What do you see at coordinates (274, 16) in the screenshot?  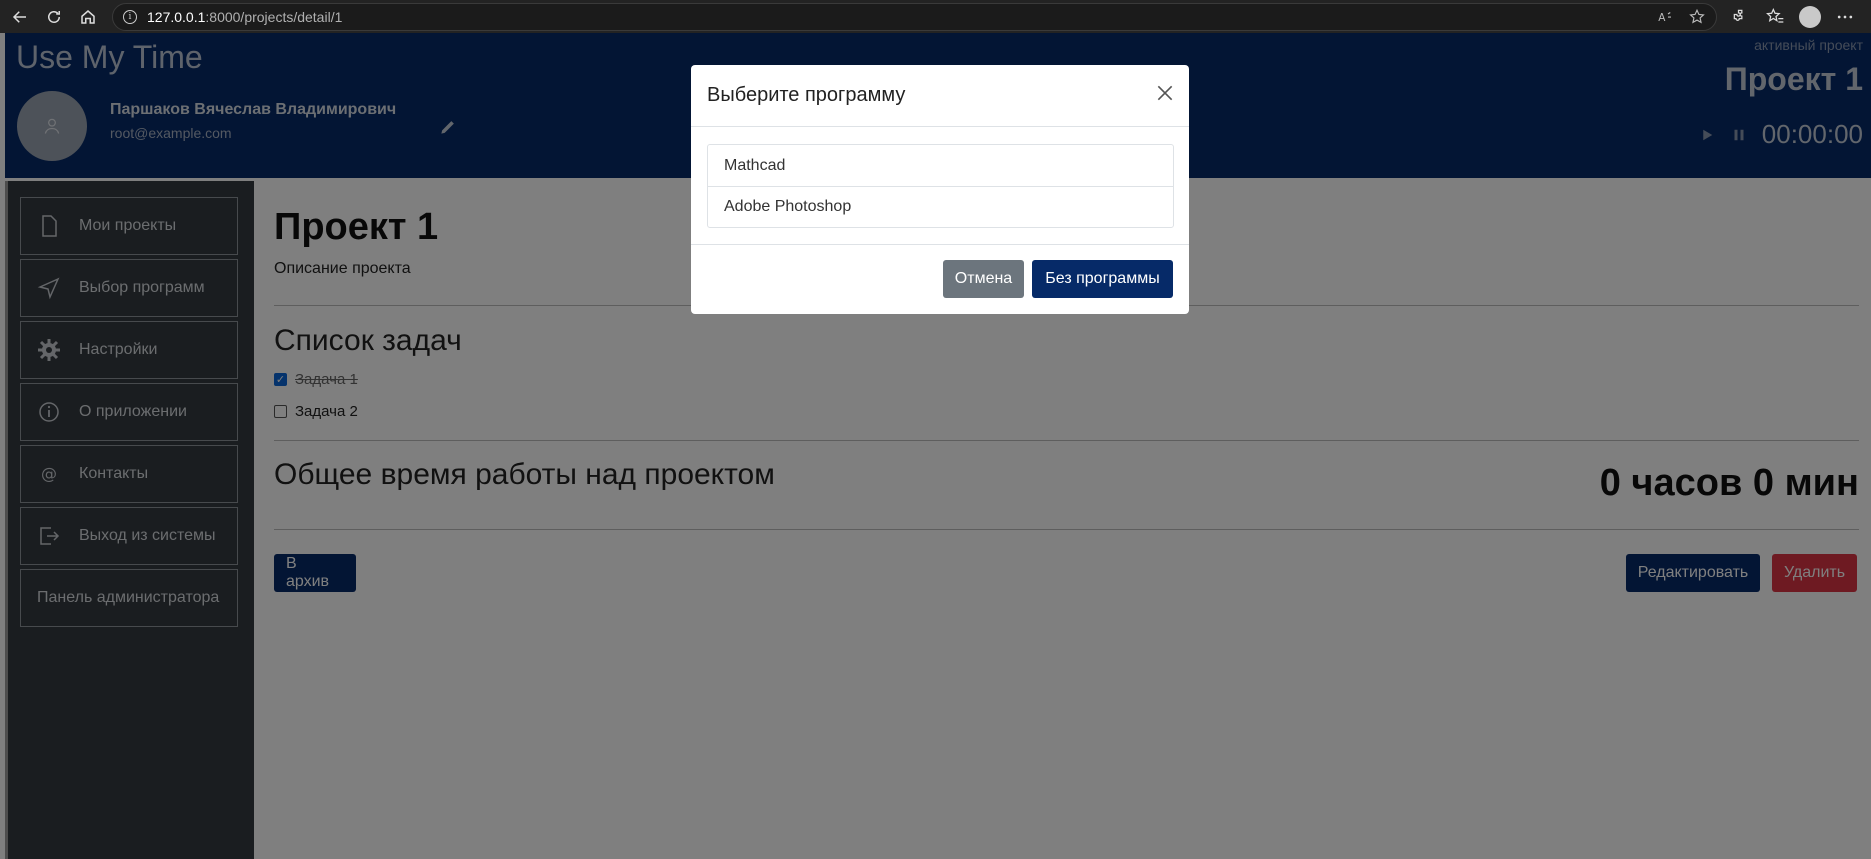 I see `url-path: :8000/projects/detail/1` at bounding box center [274, 16].